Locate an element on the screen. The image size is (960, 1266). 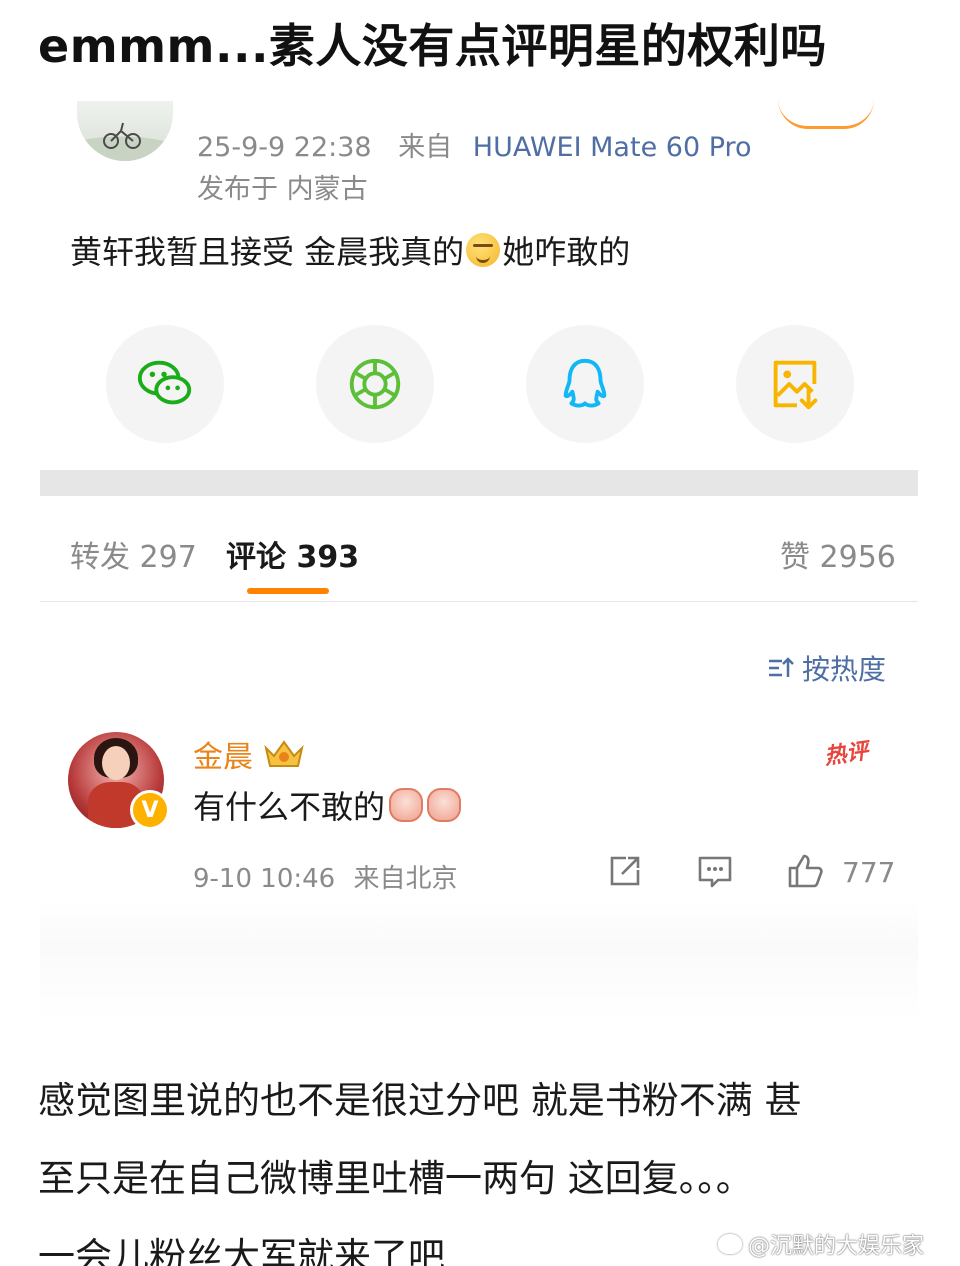
commenter-name-row: 金晨 is located at coordinates (249, 754).